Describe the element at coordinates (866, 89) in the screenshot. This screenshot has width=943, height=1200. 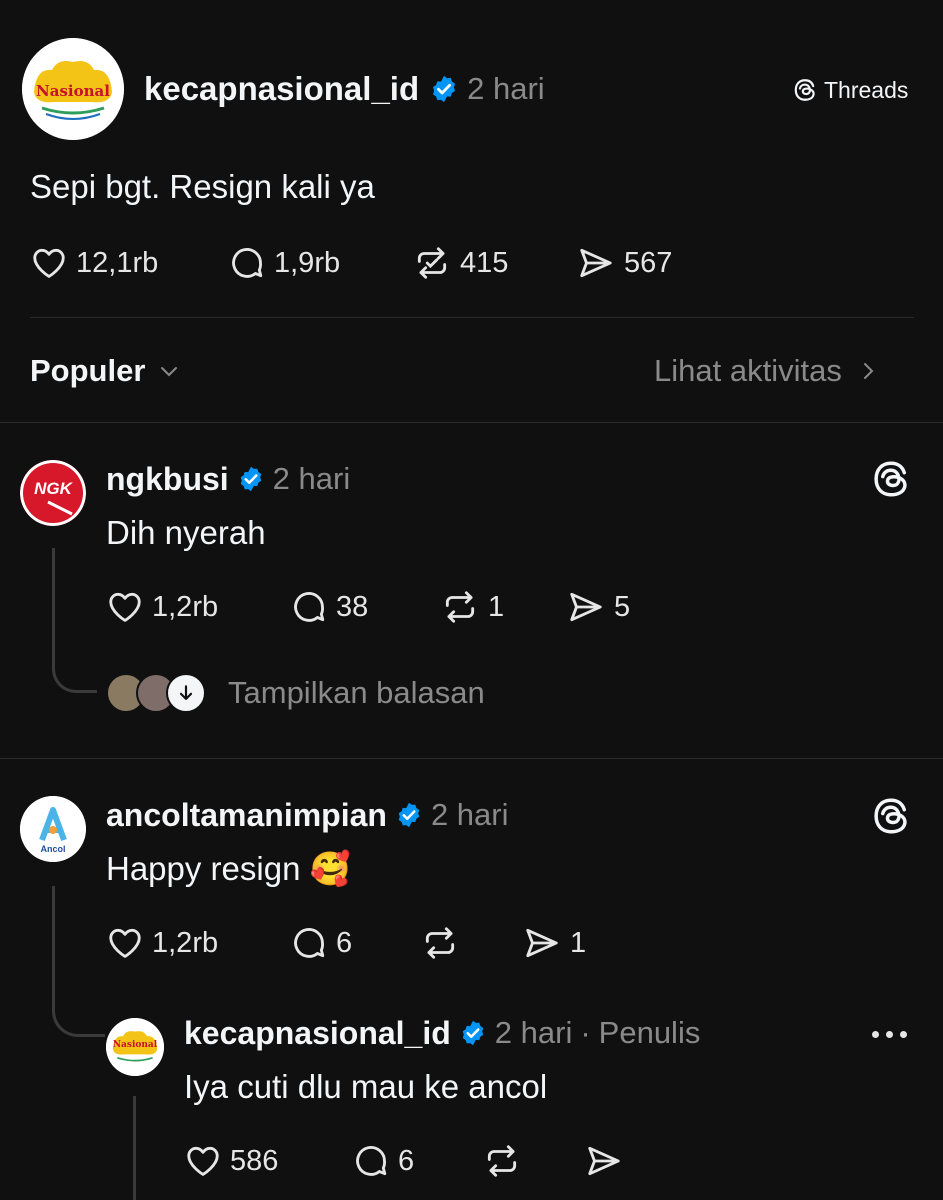
I see `threads-badge-label: Threads` at that location.